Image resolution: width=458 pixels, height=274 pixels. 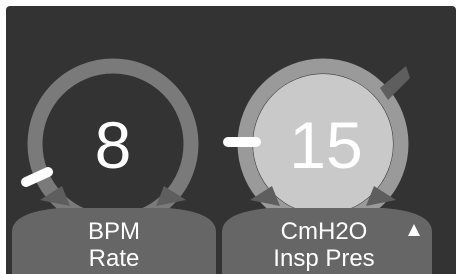 What do you see at coordinates (325, 145) in the screenshot?
I see `insp-pres-value: 15` at bounding box center [325, 145].